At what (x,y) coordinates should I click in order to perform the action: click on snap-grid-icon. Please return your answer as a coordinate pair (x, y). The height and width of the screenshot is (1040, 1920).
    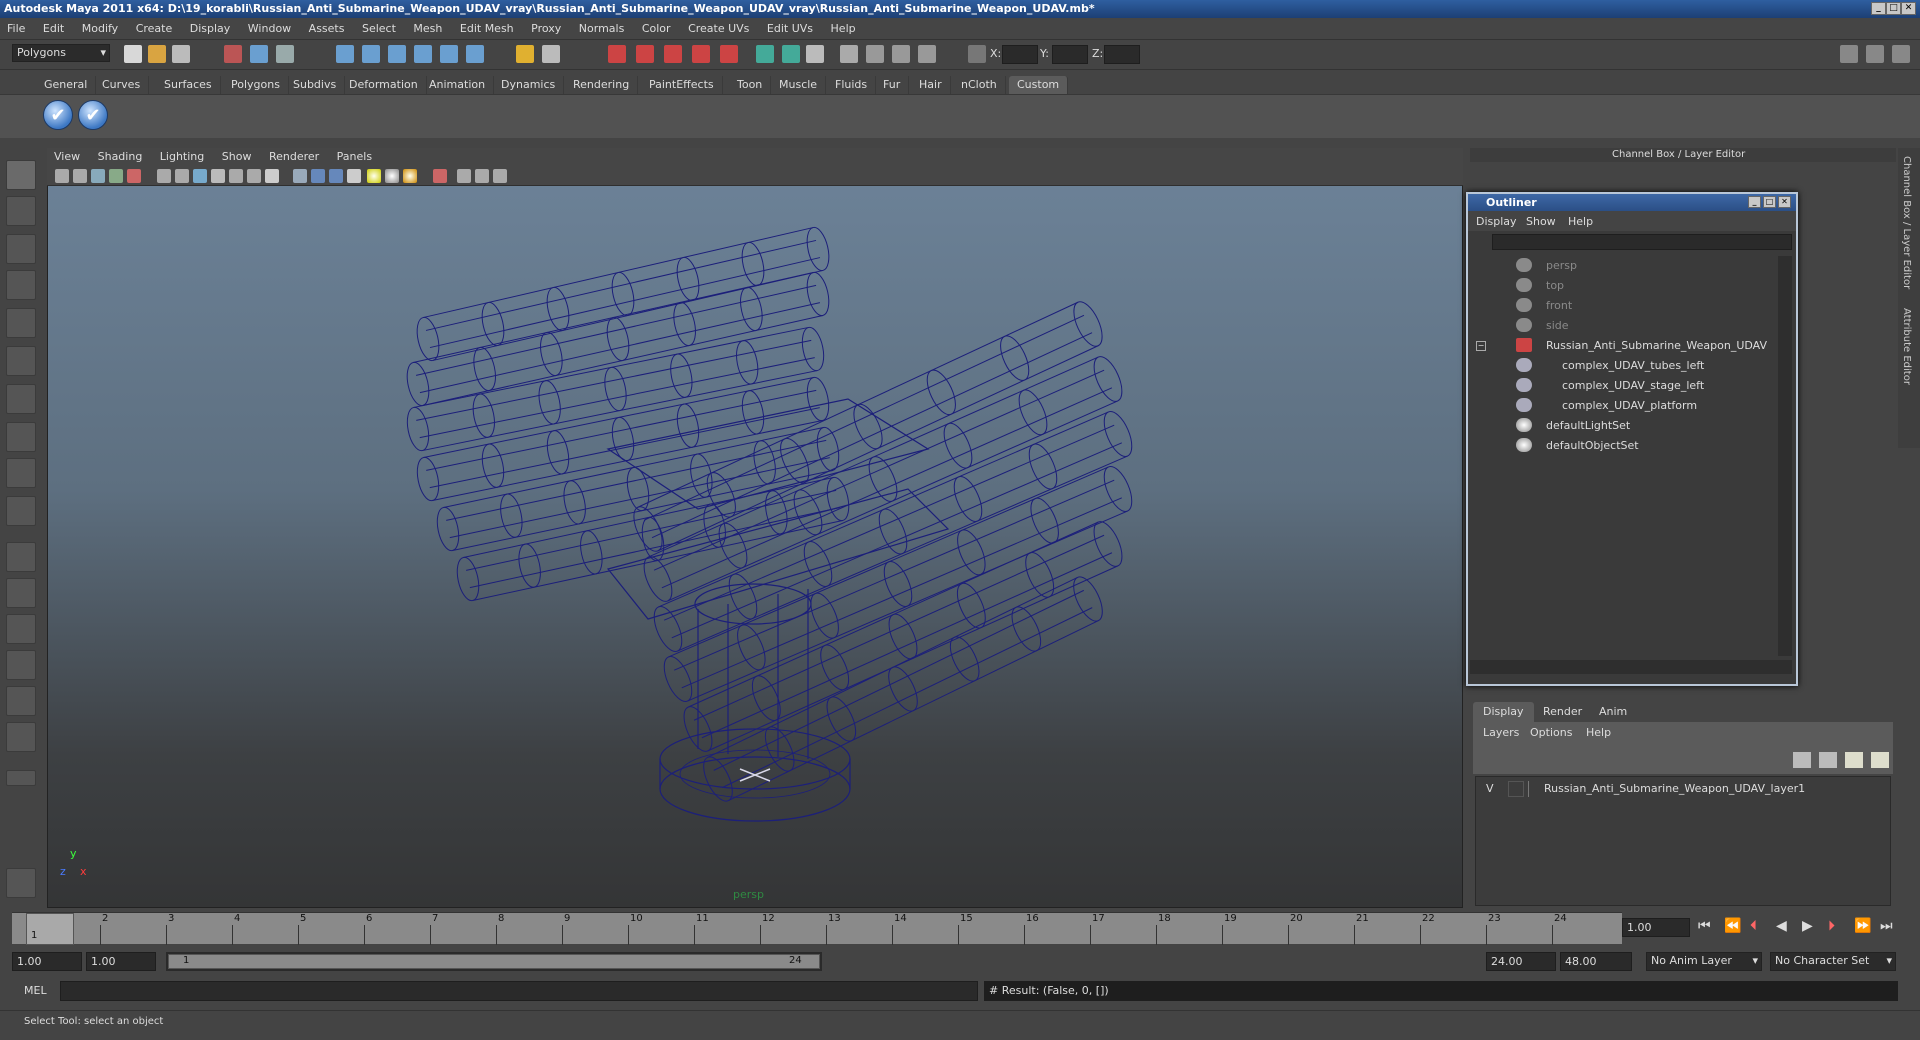
    Looking at the image, I should click on (345, 54).